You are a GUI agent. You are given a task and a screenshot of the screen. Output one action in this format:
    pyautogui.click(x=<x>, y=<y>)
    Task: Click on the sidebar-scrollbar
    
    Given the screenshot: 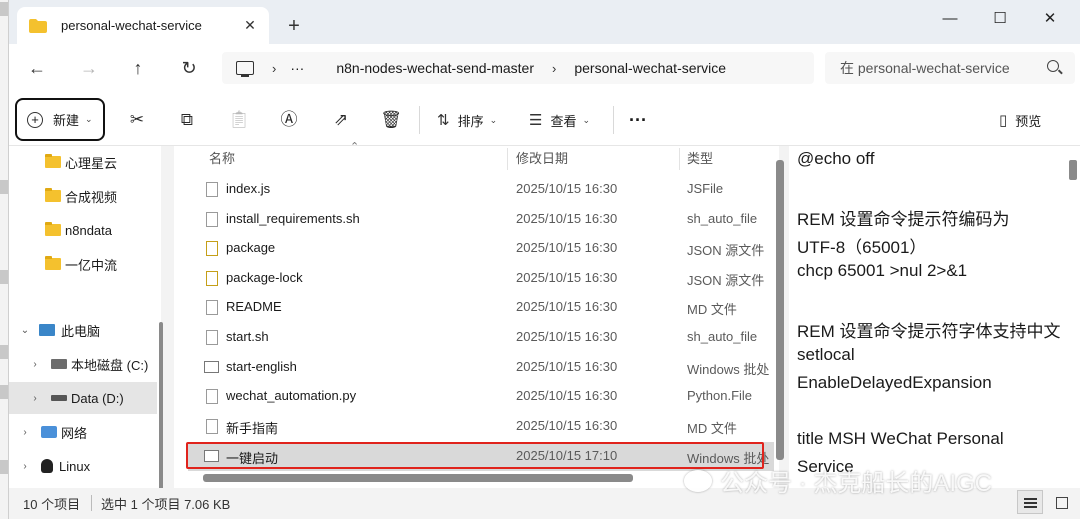 What is the action you would take?
    pyautogui.click(x=161, y=407)
    